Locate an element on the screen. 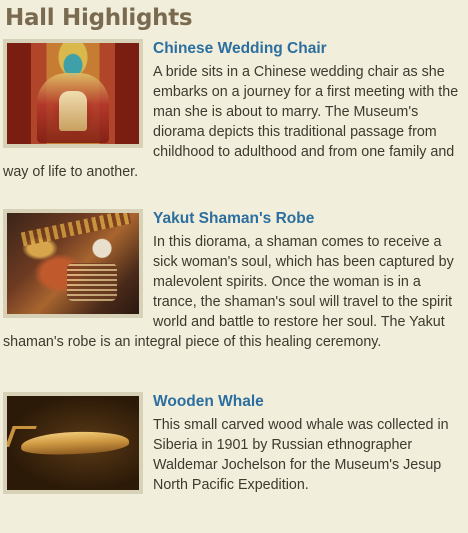 Image resolution: width=468 pixels, height=533 pixels. chinese-wedding-chair-image is located at coordinates (73, 93).